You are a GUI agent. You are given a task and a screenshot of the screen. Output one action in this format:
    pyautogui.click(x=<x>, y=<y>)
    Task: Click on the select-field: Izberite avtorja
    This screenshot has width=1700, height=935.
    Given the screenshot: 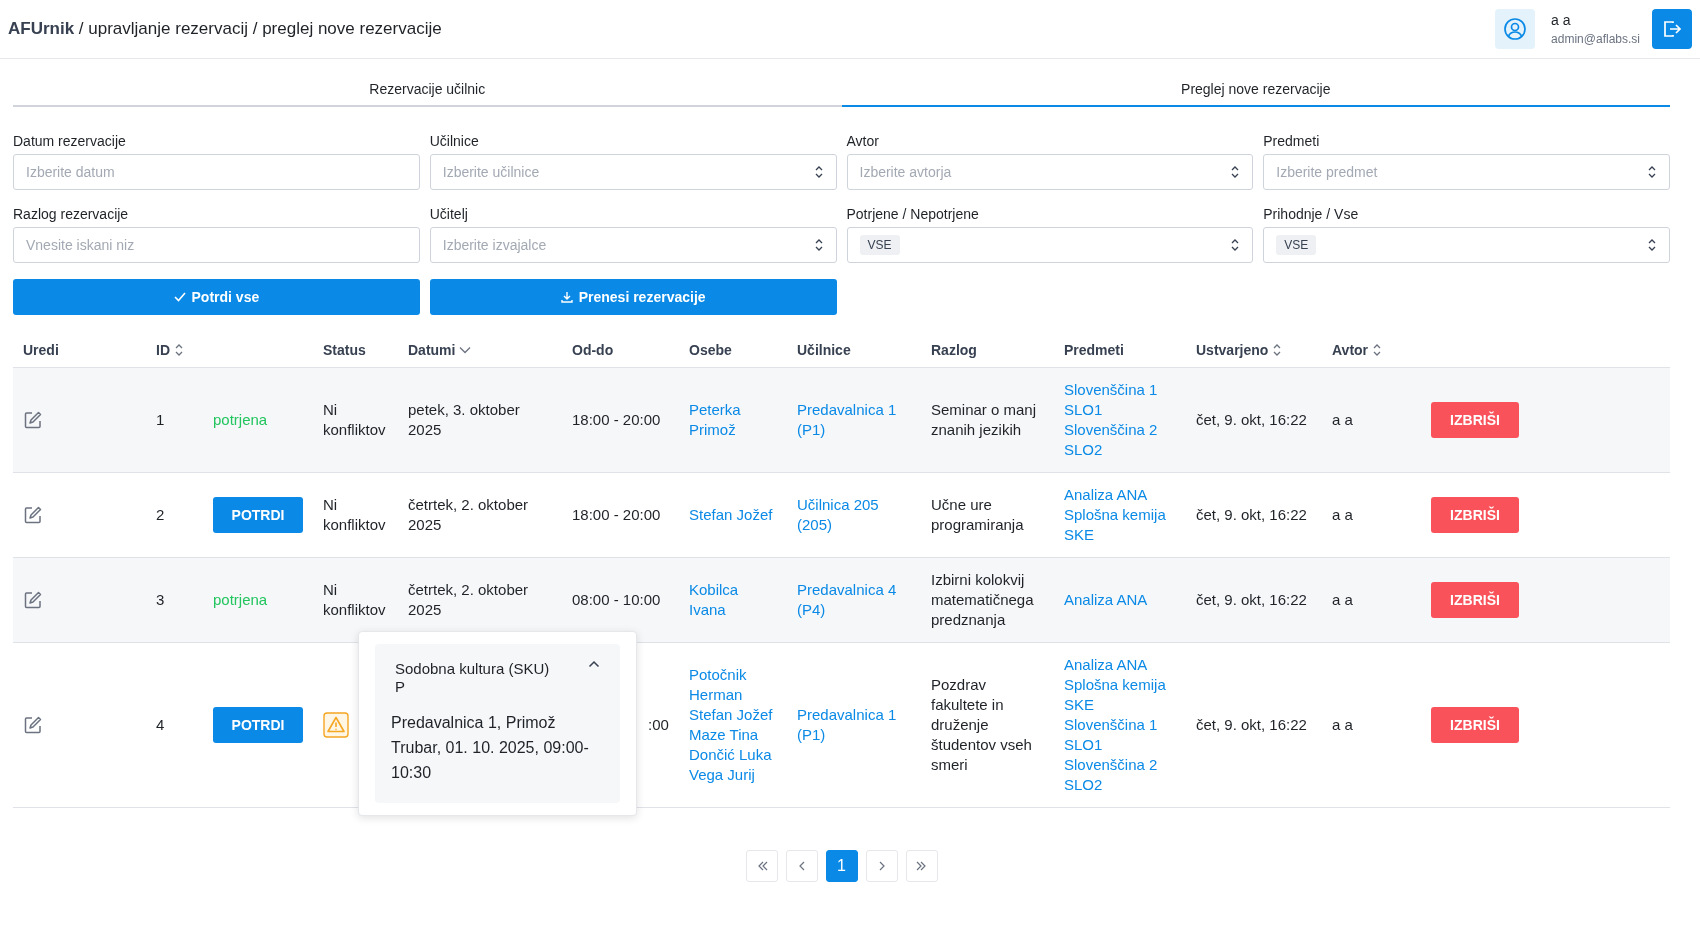 What is the action you would take?
    pyautogui.click(x=1050, y=172)
    